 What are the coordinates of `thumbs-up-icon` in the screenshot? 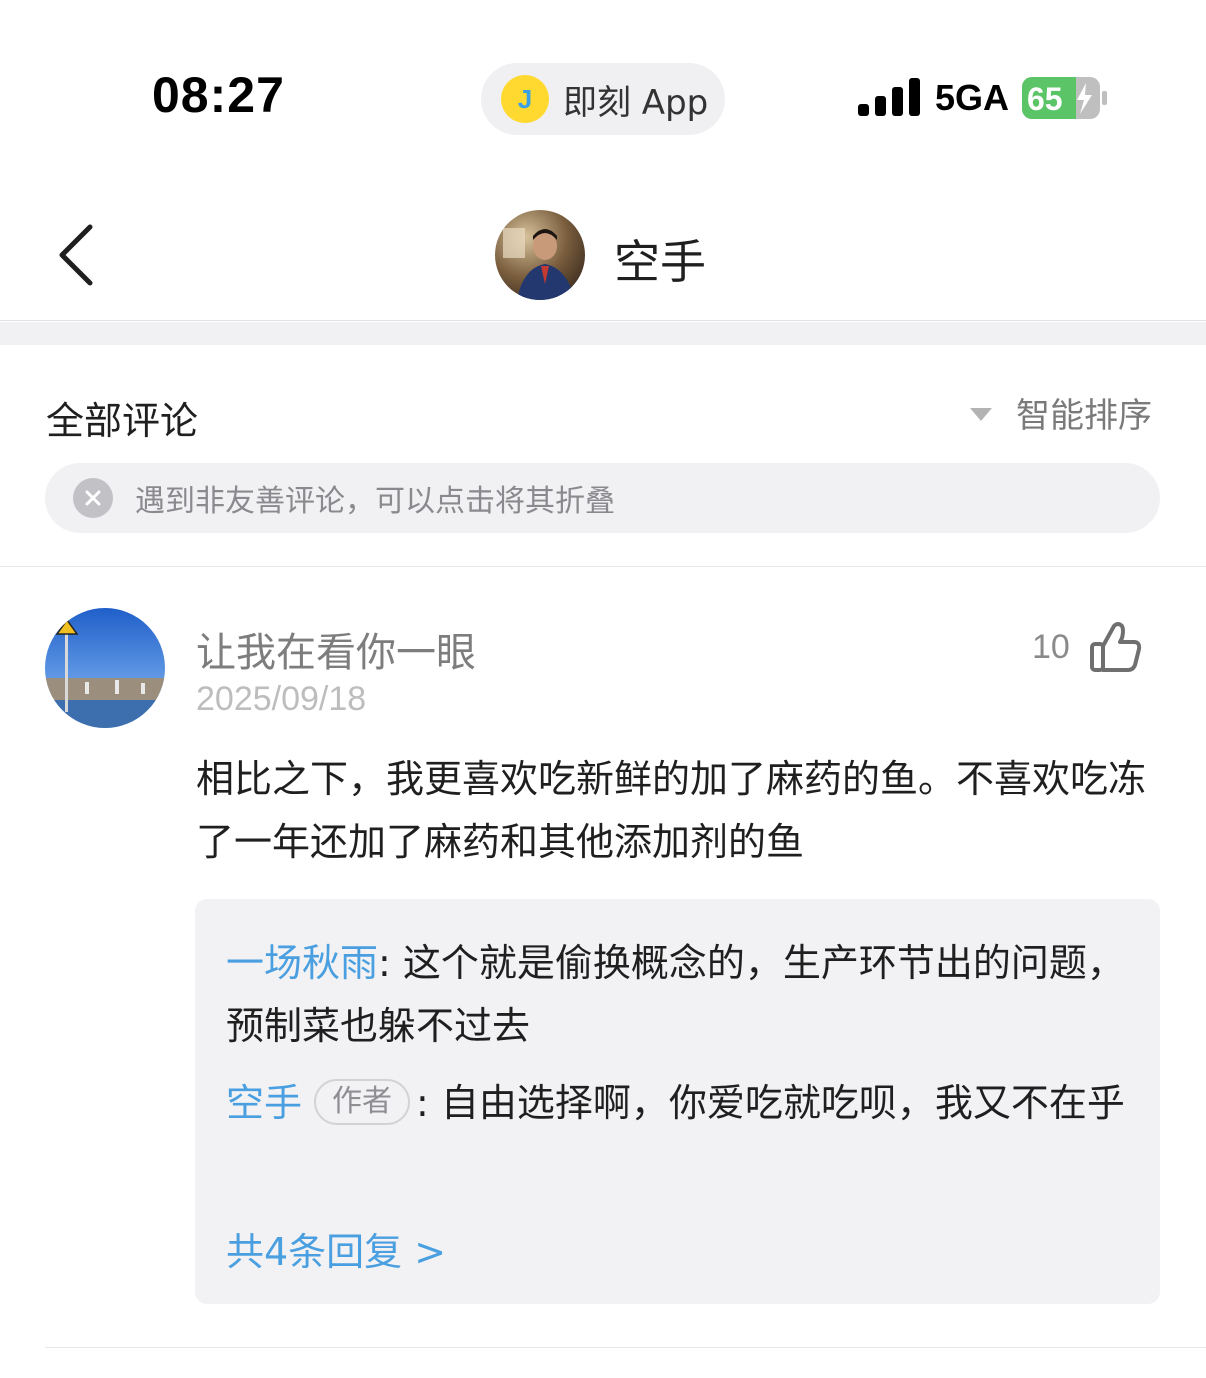 It's located at (1116, 647).